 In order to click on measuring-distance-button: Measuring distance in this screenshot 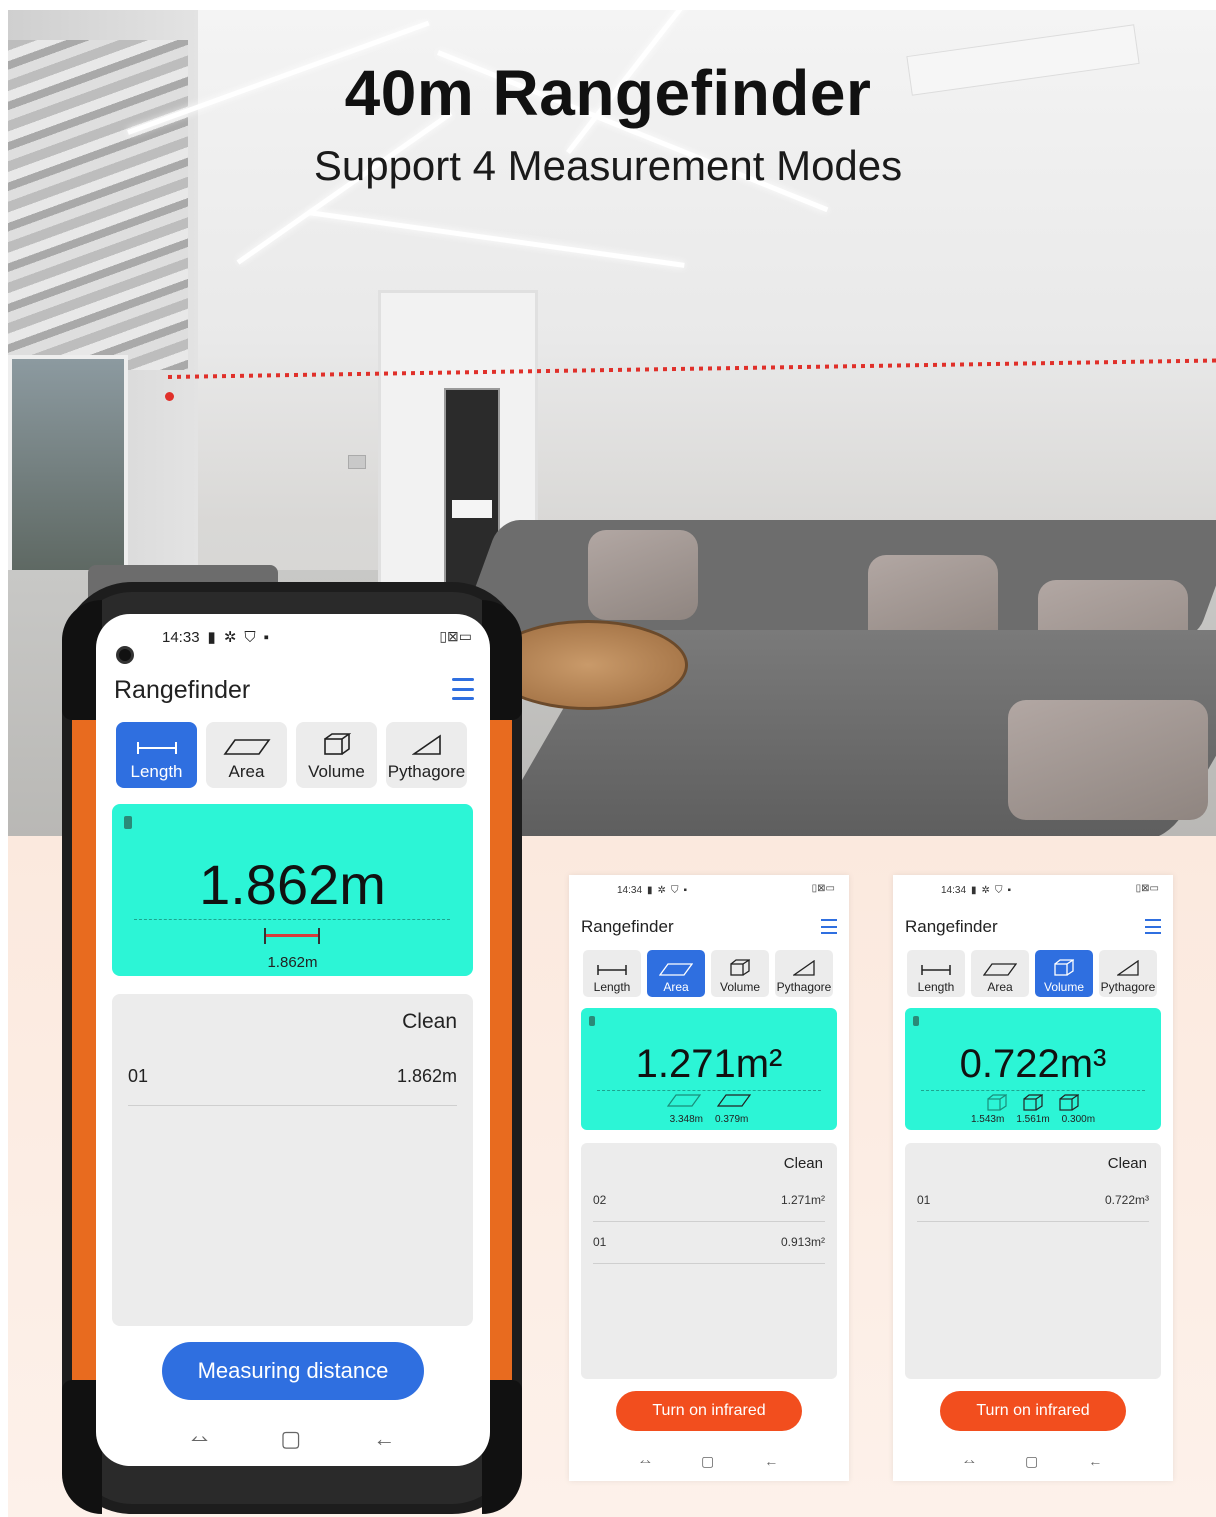, I will do `click(293, 1371)`.